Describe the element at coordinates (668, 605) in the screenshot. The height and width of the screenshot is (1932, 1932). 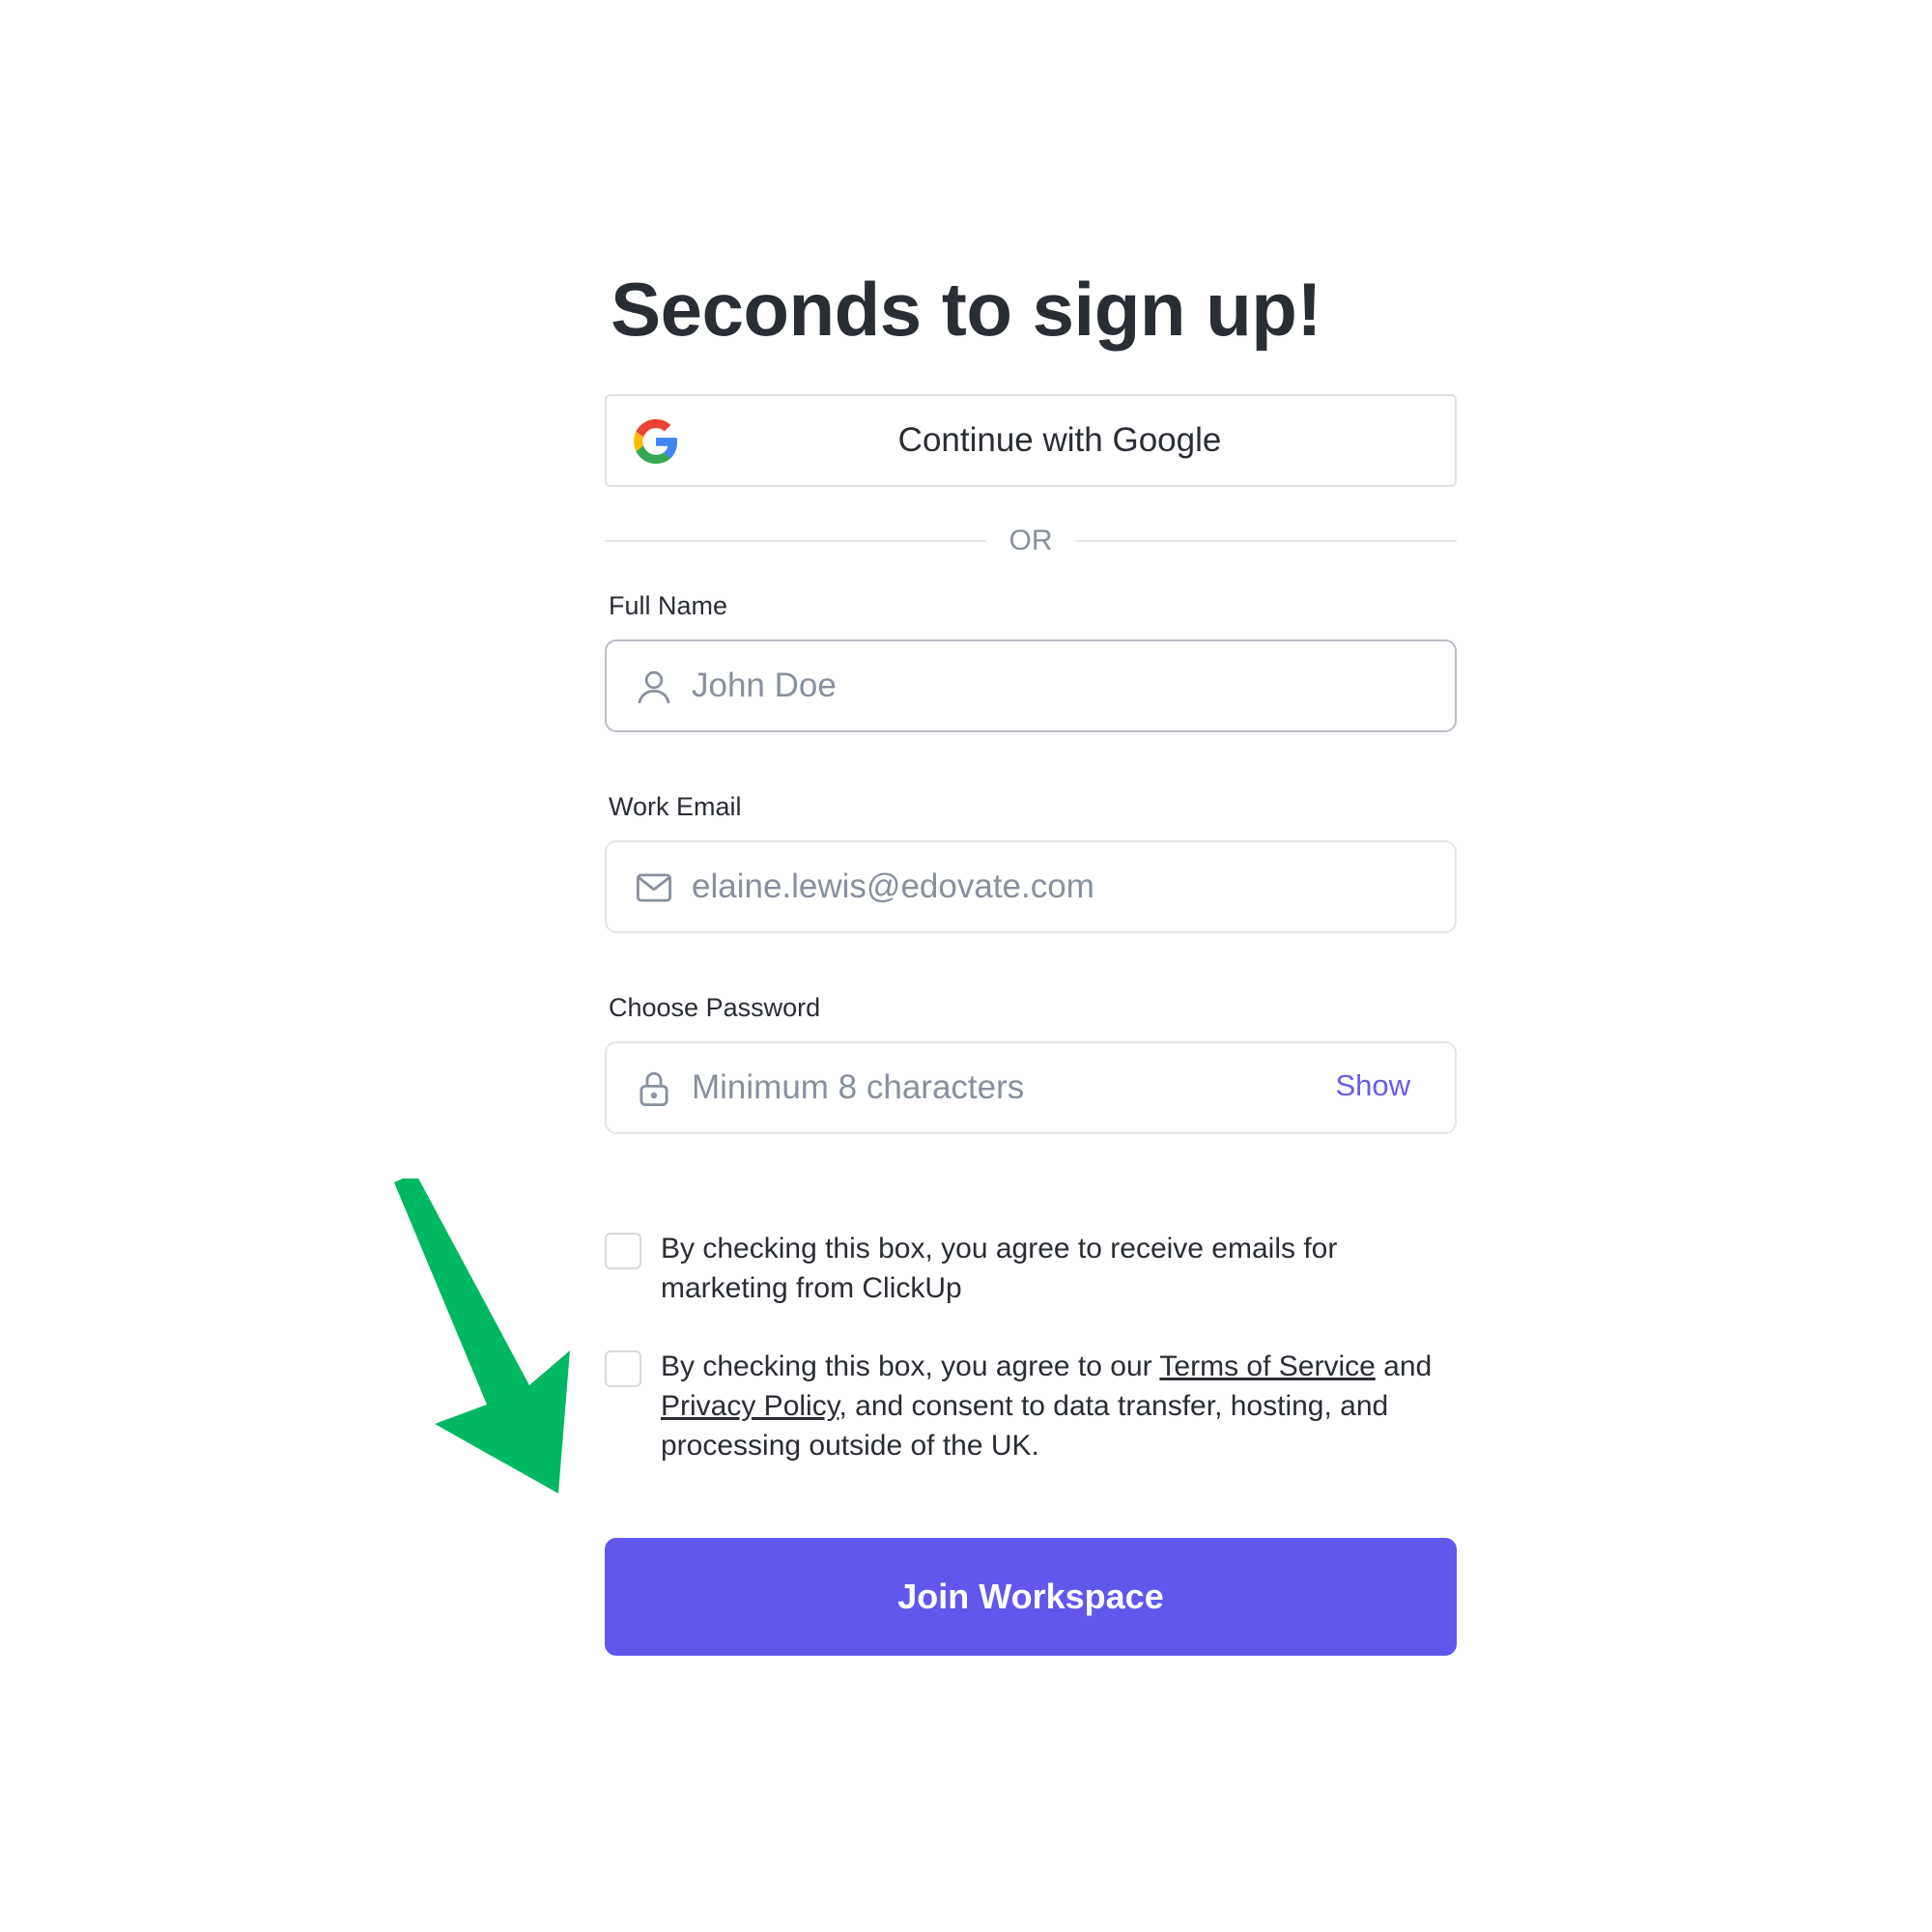
I see `full-name-label: Full Name` at that location.